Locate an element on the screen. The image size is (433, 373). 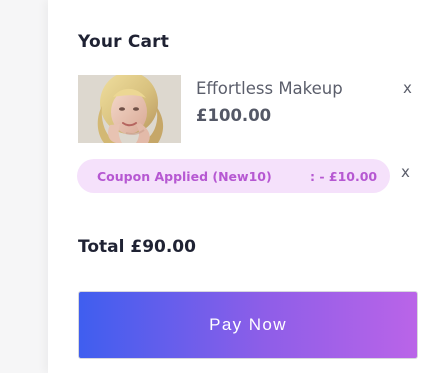
pay-now-button: Pay Now is located at coordinates (248, 325).